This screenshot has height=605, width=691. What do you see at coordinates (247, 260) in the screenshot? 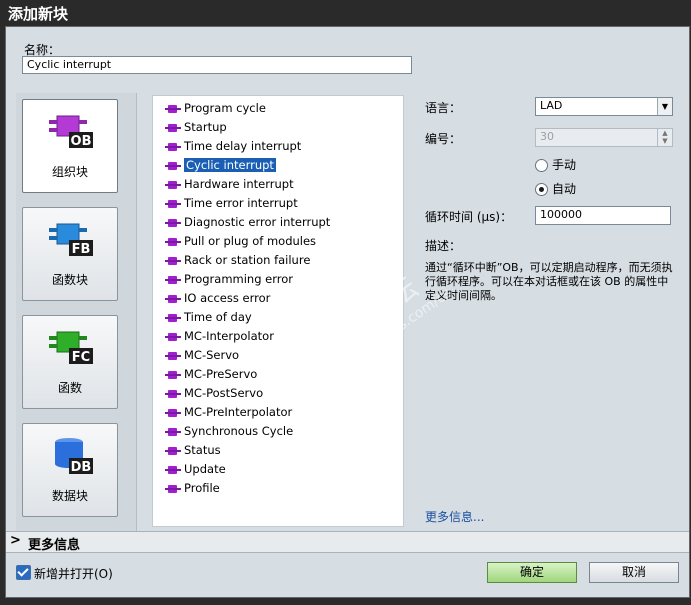
I see `ob-list-item-label: Rack or station failure` at bounding box center [247, 260].